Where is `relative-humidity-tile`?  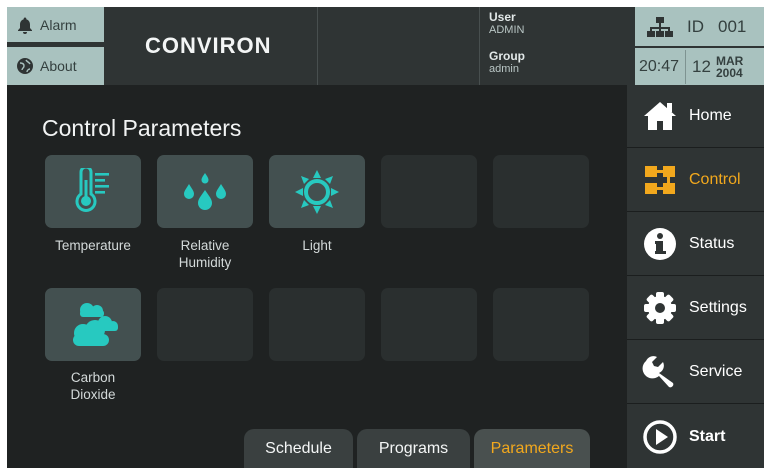 relative-humidity-tile is located at coordinates (205, 191).